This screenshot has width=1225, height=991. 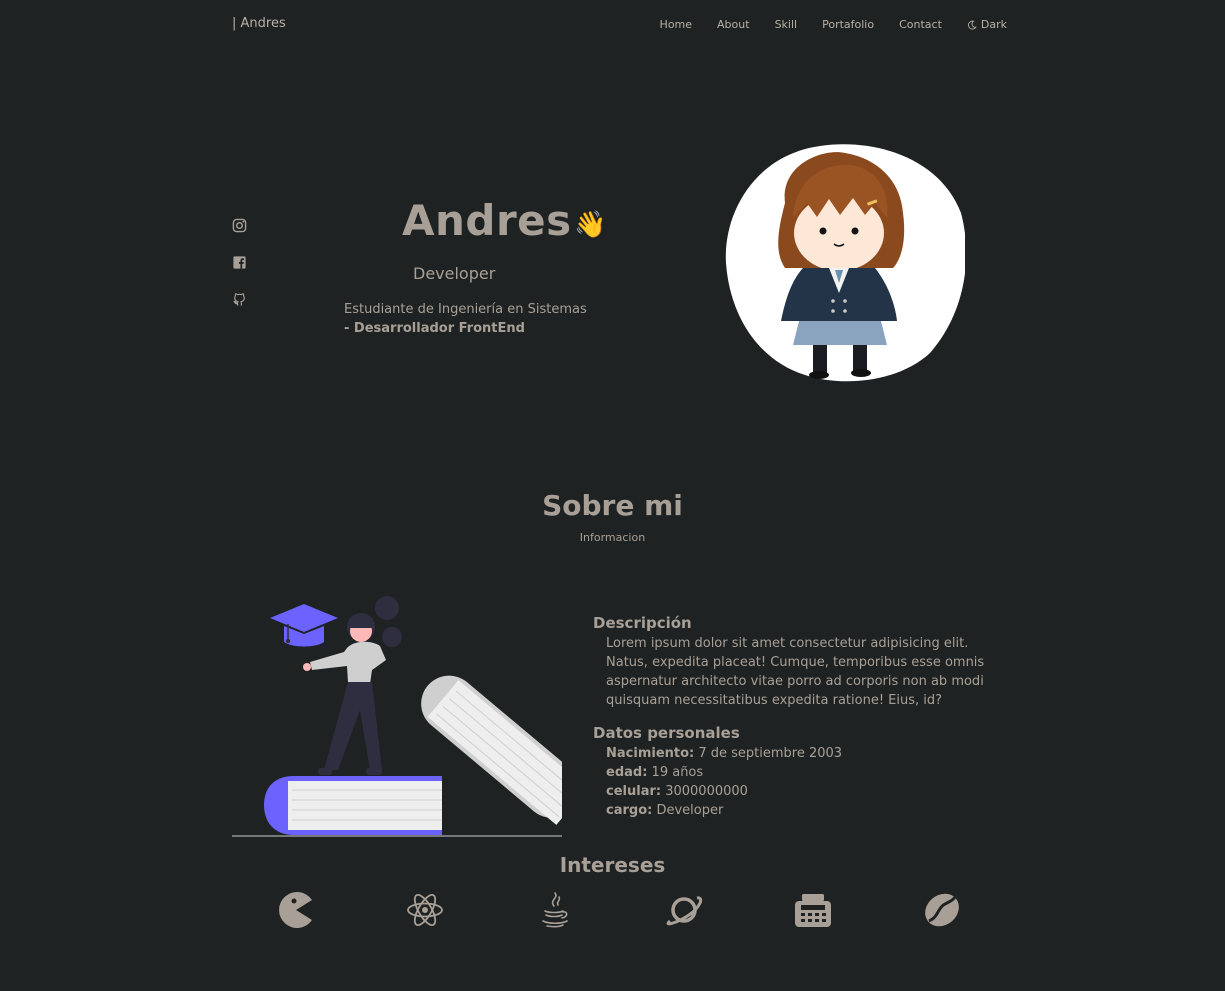 I want to click on birth-value: 7 de septiembre 2003, so click(x=770, y=753).